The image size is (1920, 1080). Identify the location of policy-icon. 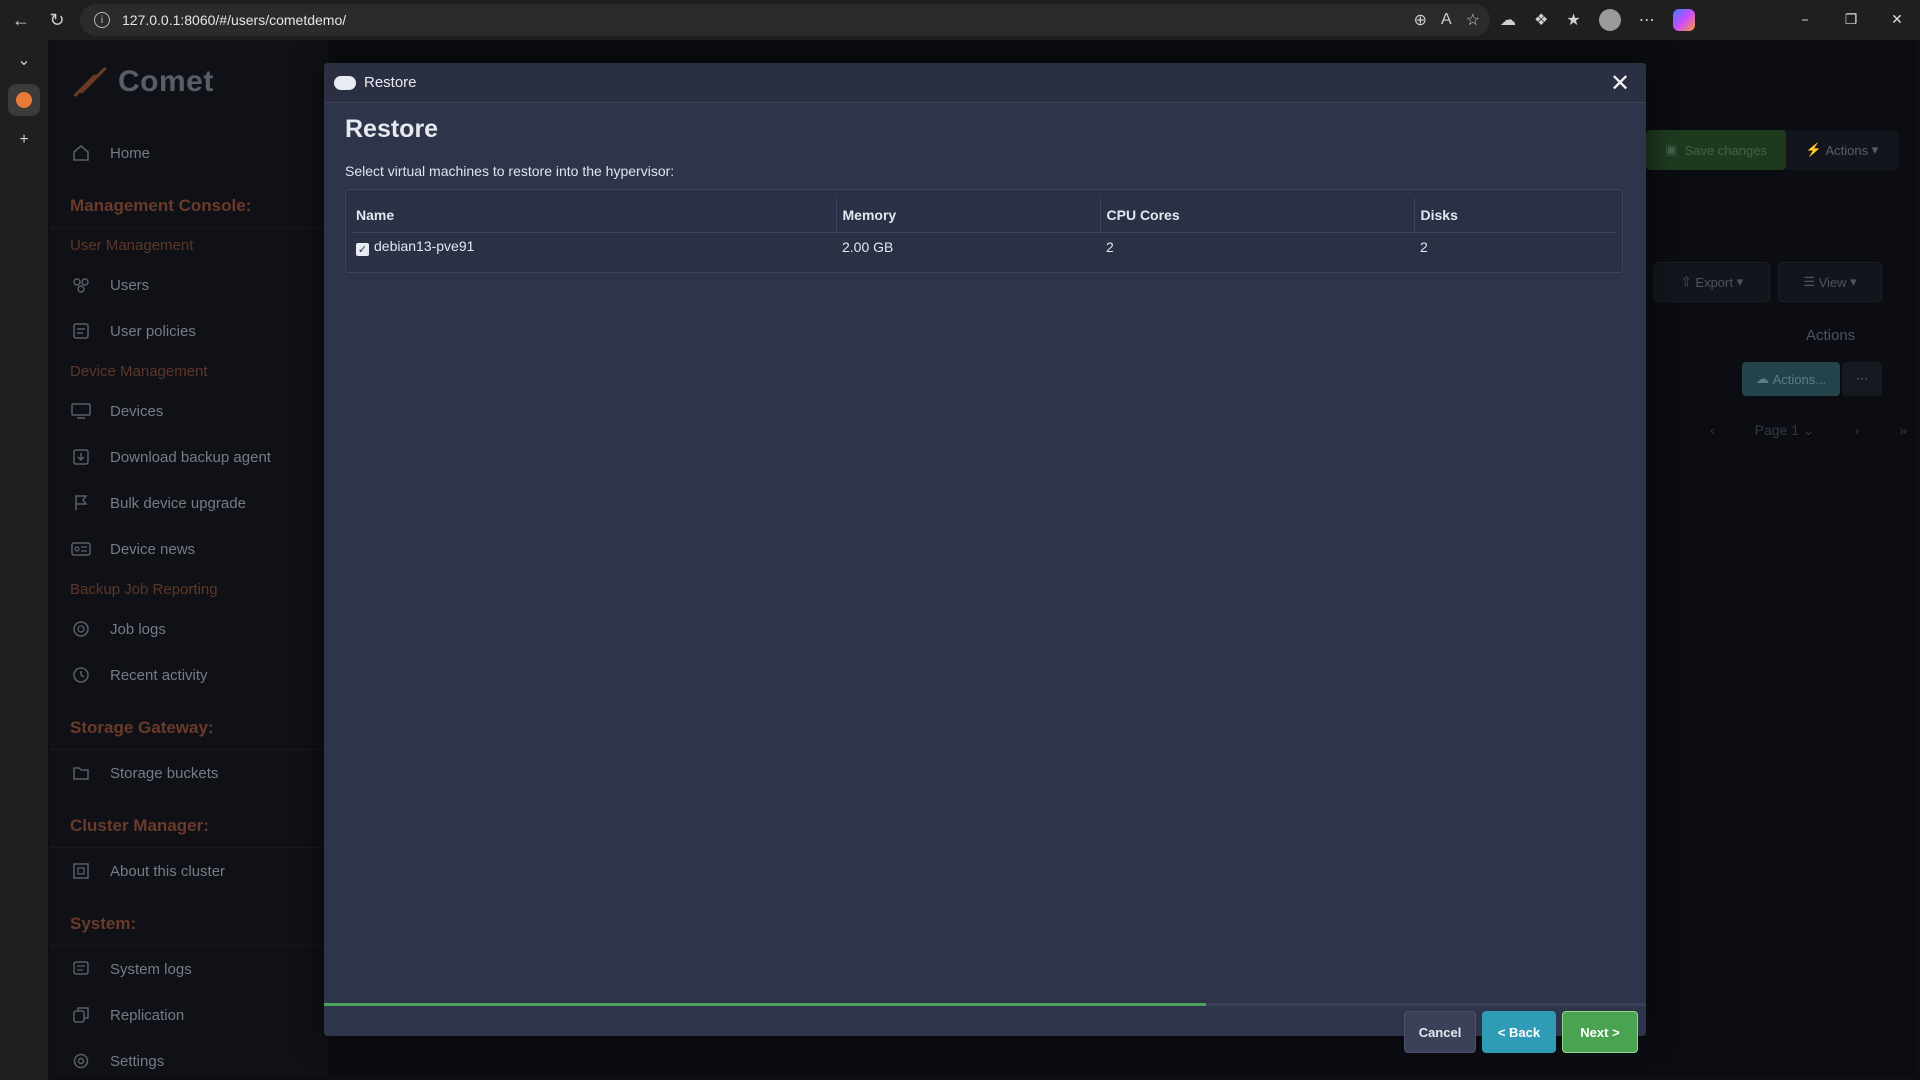
(81, 331).